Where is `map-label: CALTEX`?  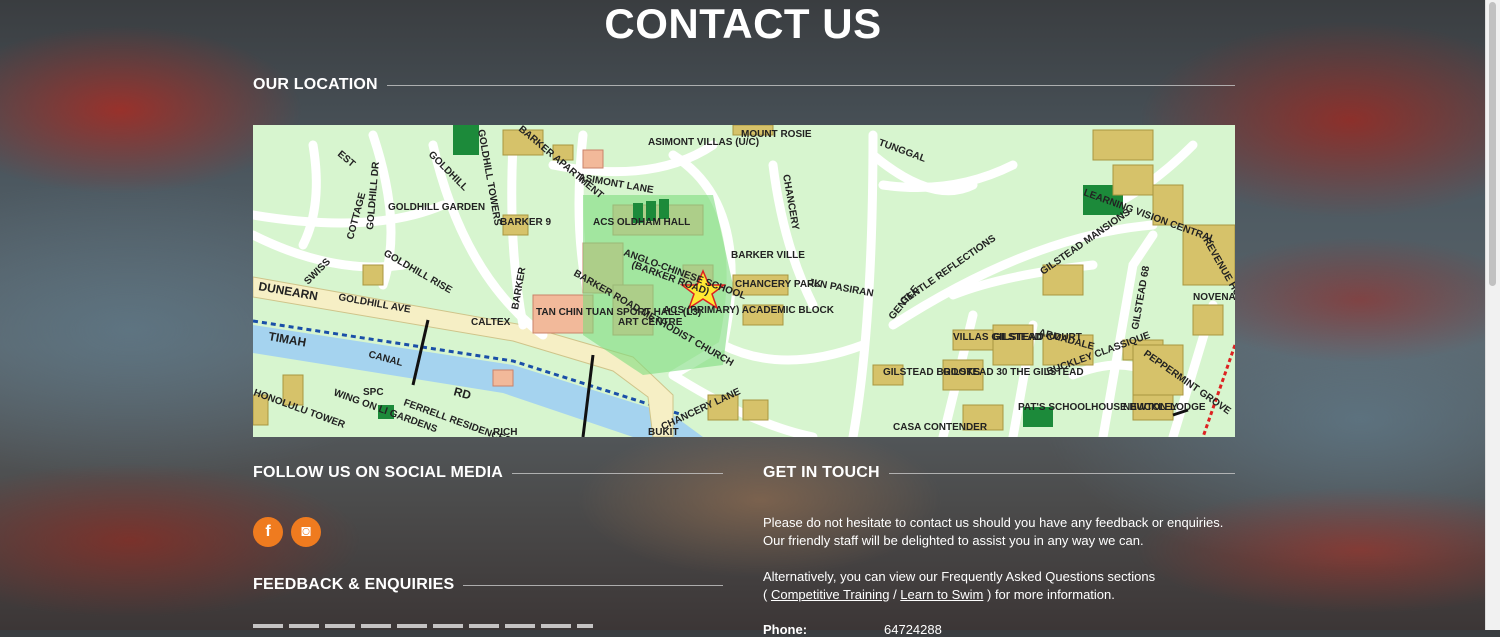 map-label: CALTEX is located at coordinates (491, 322).